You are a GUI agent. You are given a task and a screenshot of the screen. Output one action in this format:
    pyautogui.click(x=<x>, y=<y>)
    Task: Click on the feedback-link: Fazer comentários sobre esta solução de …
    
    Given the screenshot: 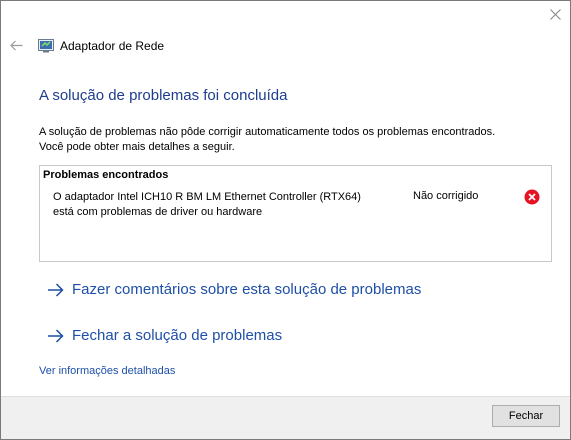 What is the action you would take?
    pyautogui.click(x=234, y=289)
    